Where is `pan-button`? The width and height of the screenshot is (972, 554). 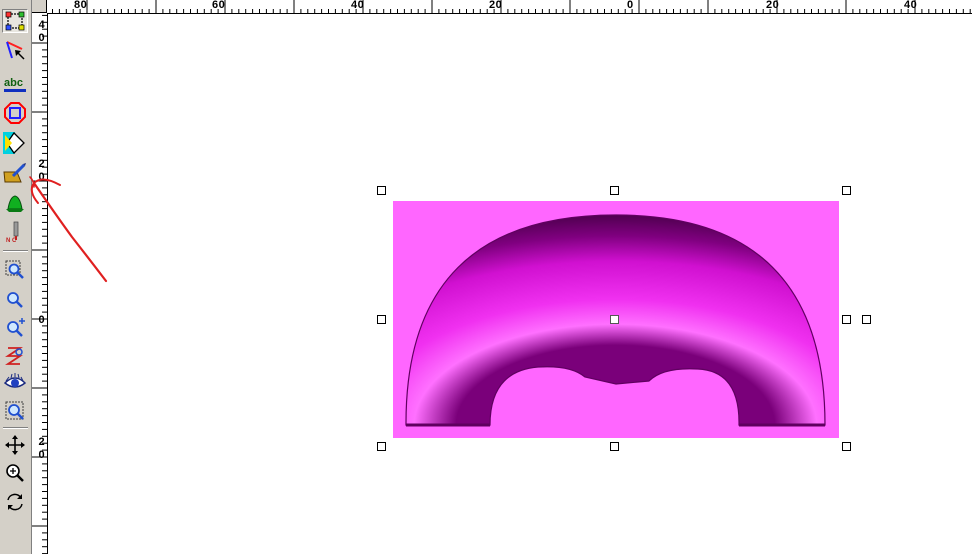
pan-button is located at coordinates (15, 445).